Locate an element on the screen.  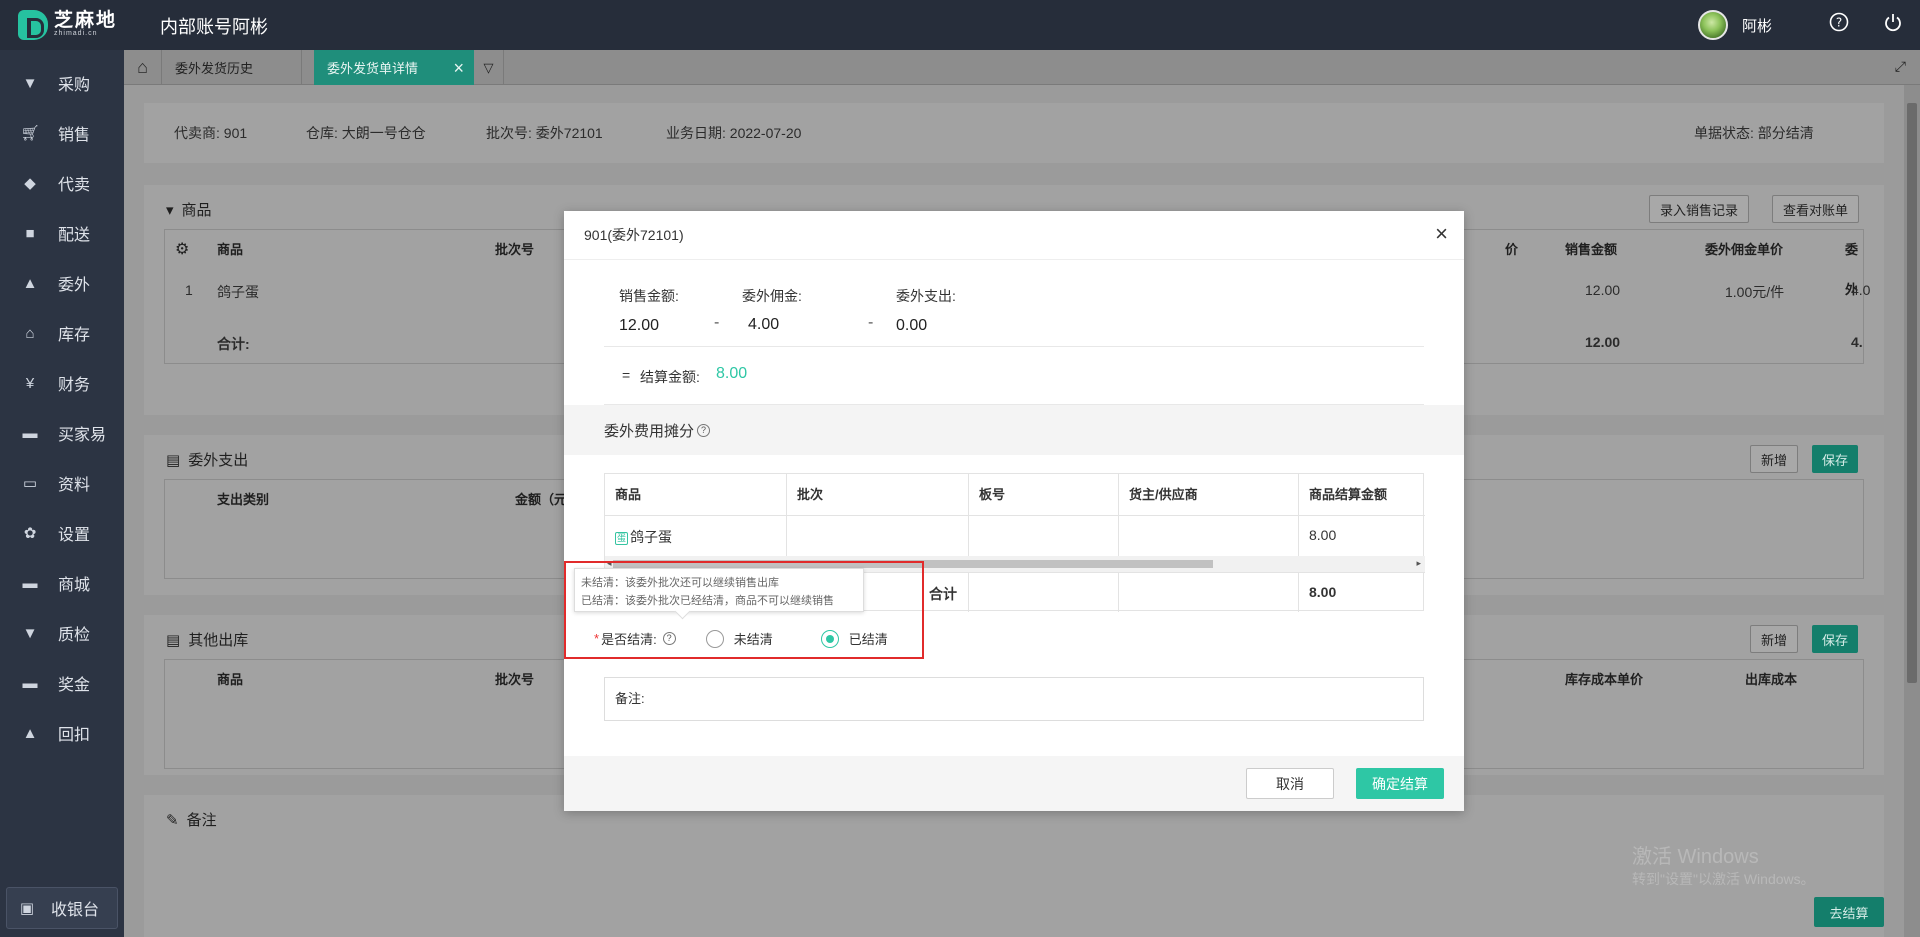
sidebar-item-consign: ◆ 代卖 is located at coordinates (62, 183).